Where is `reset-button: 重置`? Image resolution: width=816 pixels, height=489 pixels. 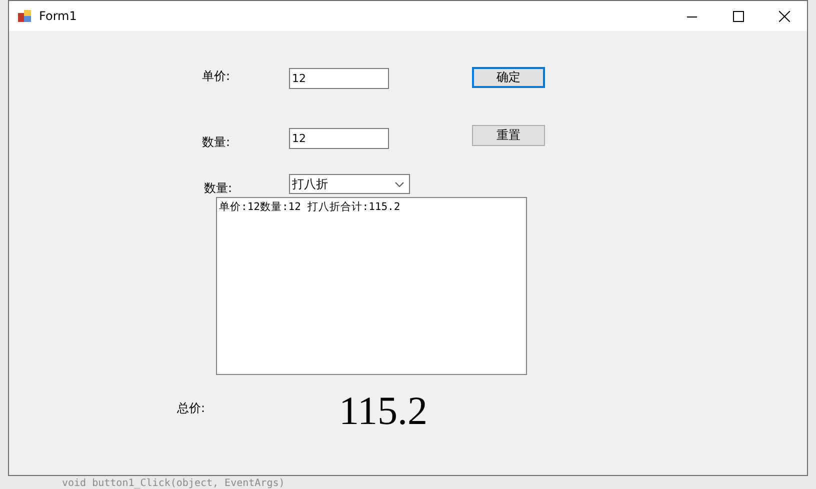 reset-button: 重置 is located at coordinates (508, 135).